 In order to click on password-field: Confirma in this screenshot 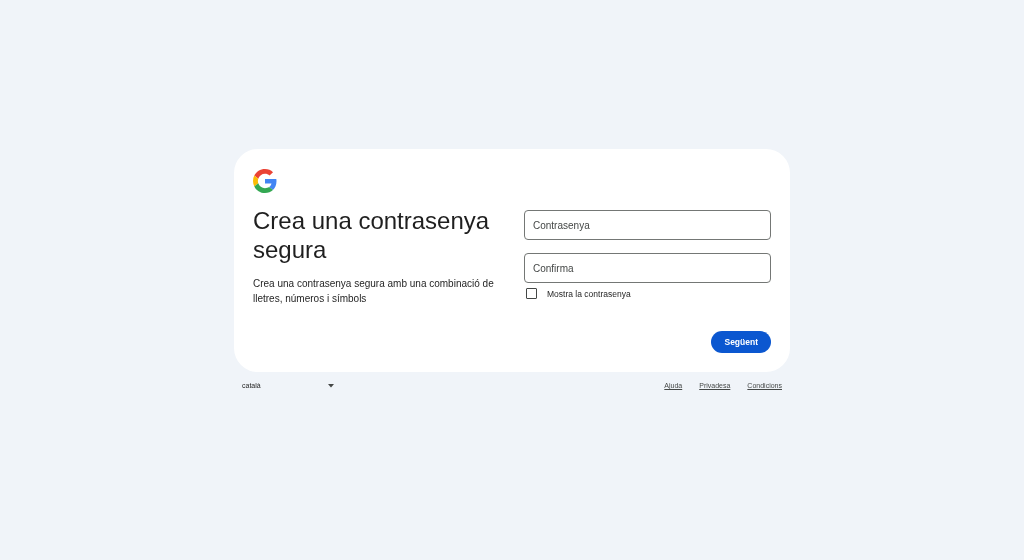, I will do `click(647, 268)`.